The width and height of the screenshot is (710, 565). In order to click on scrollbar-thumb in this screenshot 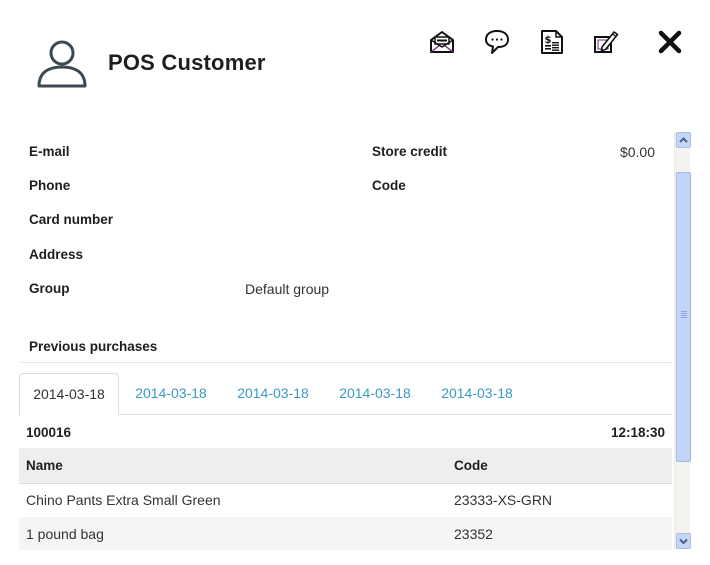, I will do `click(683, 317)`.